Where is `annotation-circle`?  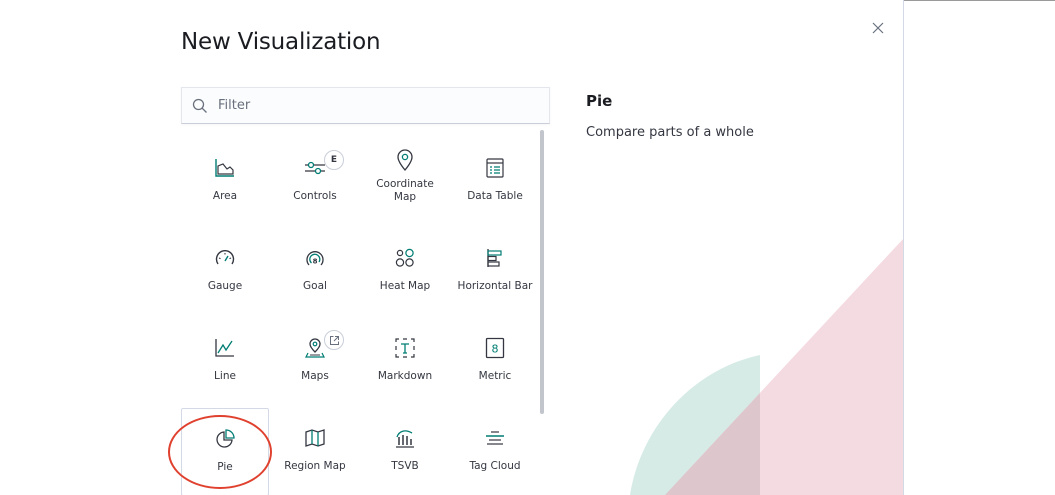
annotation-circle is located at coordinates (220, 452).